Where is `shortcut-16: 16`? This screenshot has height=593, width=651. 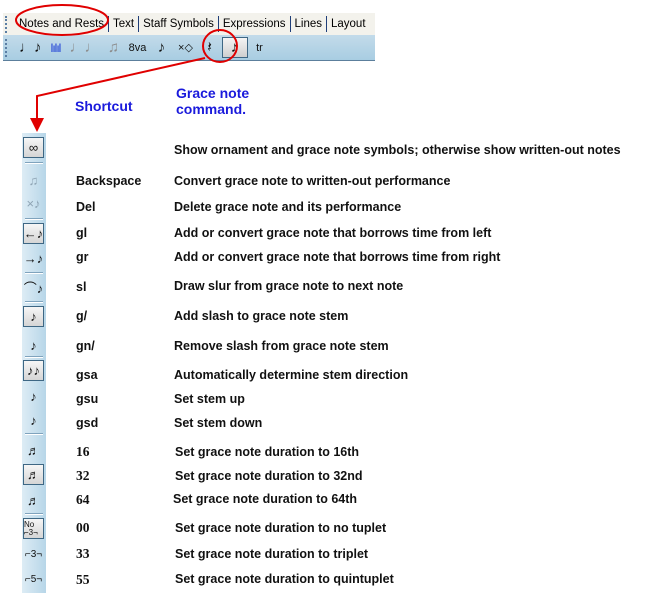
shortcut-16: 16 is located at coordinates (83, 451).